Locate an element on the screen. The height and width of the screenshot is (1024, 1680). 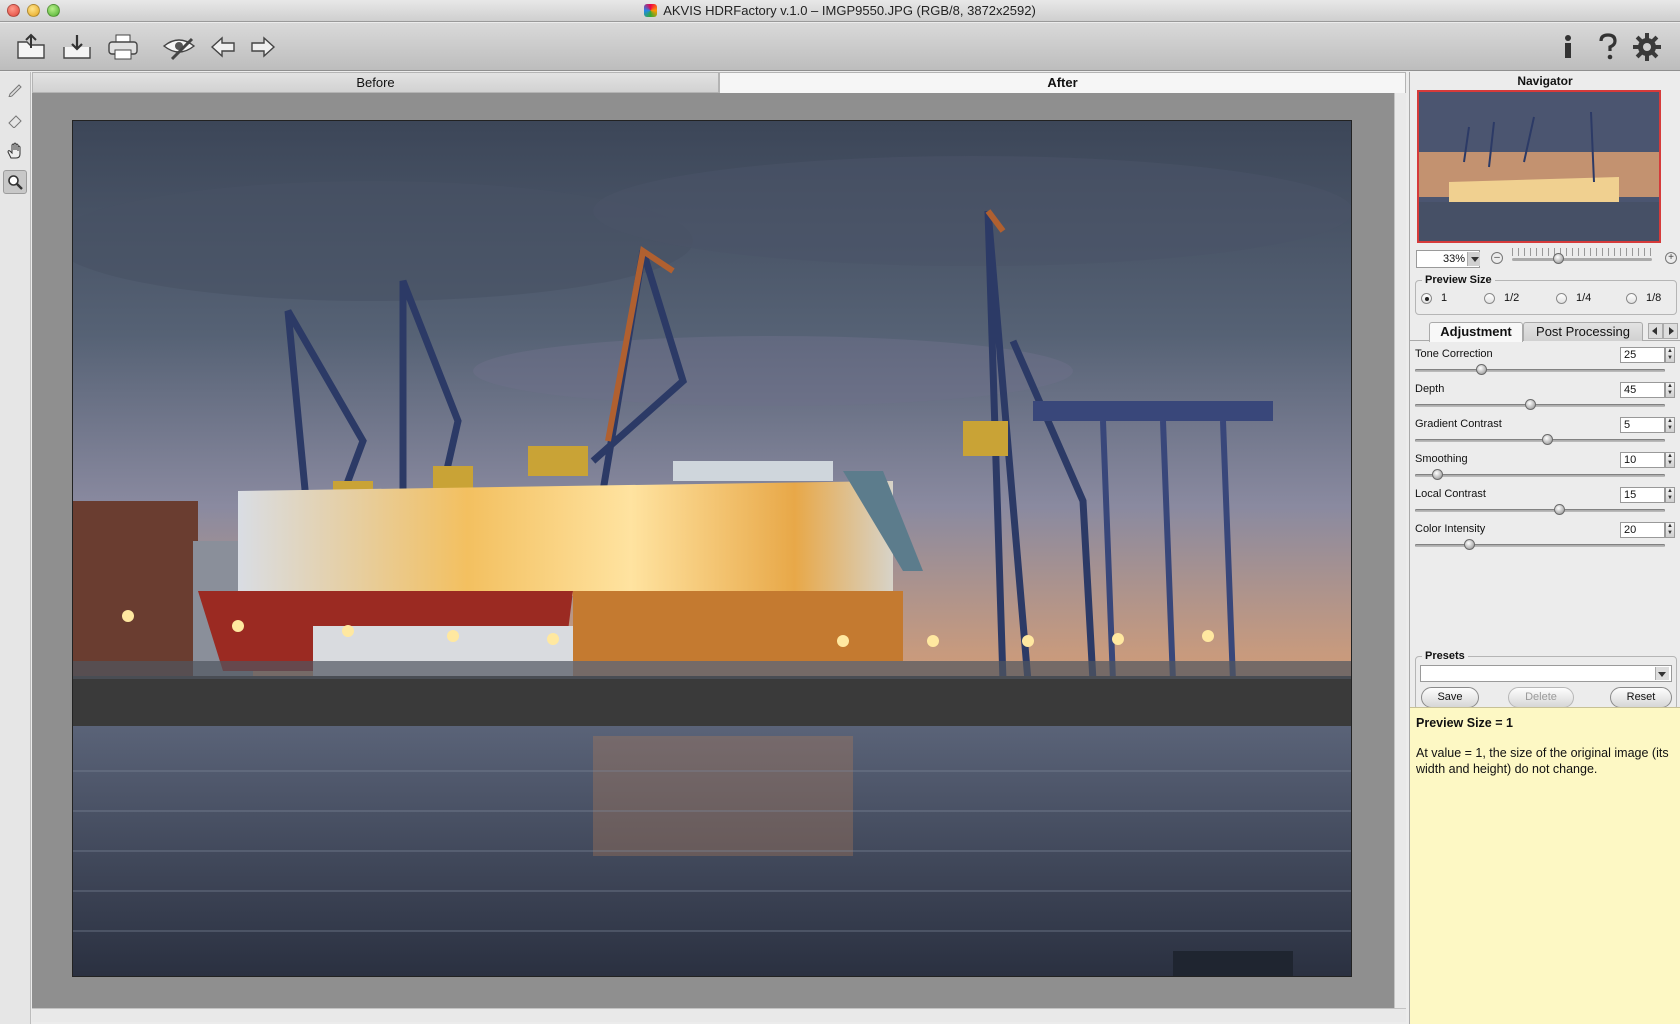
panel-tabs: Adjustment Post Processing is located at coordinates (1545, 331).